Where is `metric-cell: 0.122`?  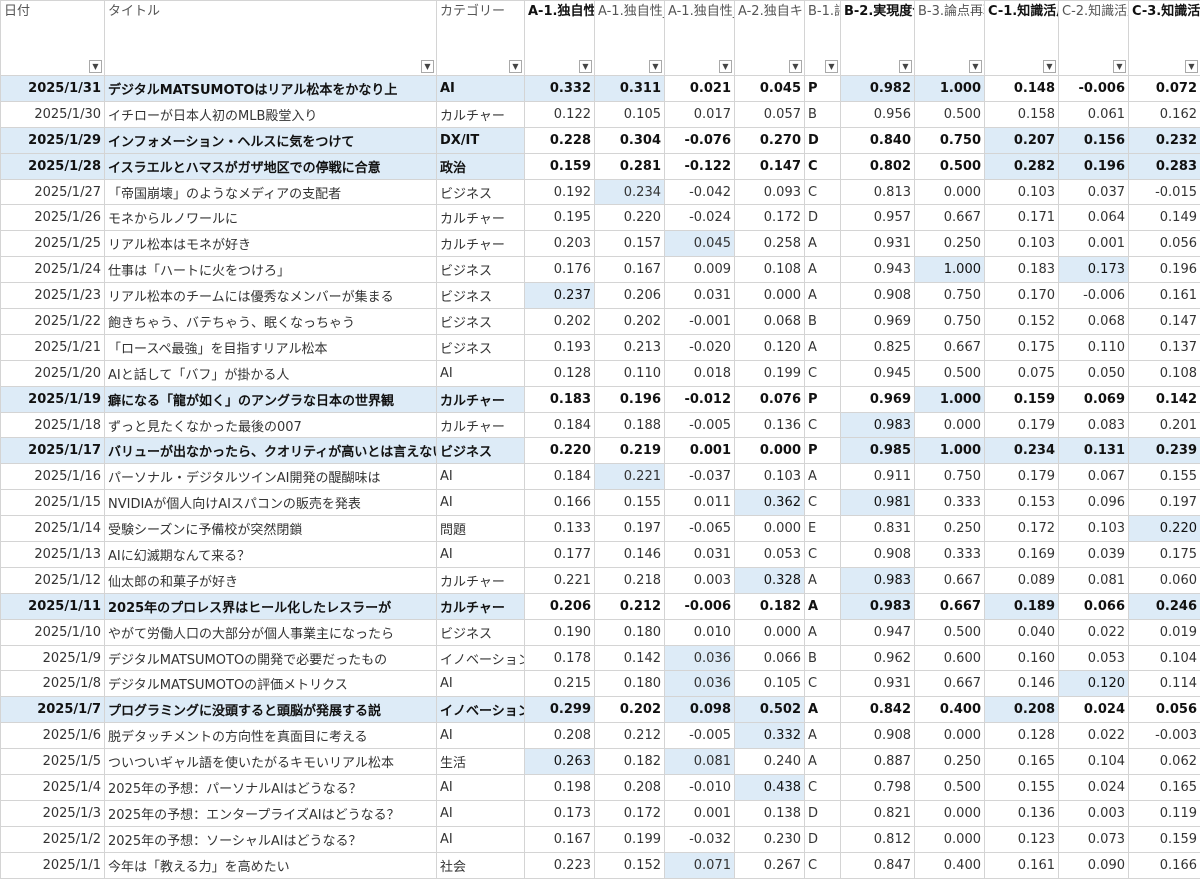
metric-cell: 0.122 is located at coordinates (560, 114).